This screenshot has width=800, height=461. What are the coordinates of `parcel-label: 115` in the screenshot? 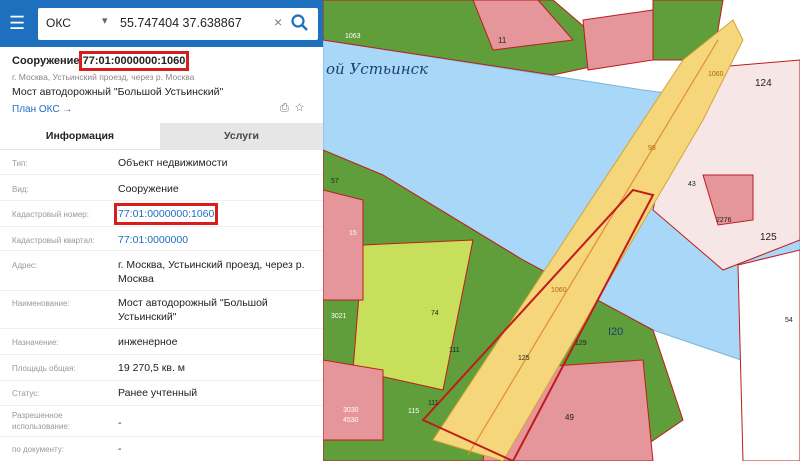 It's located at (413, 411).